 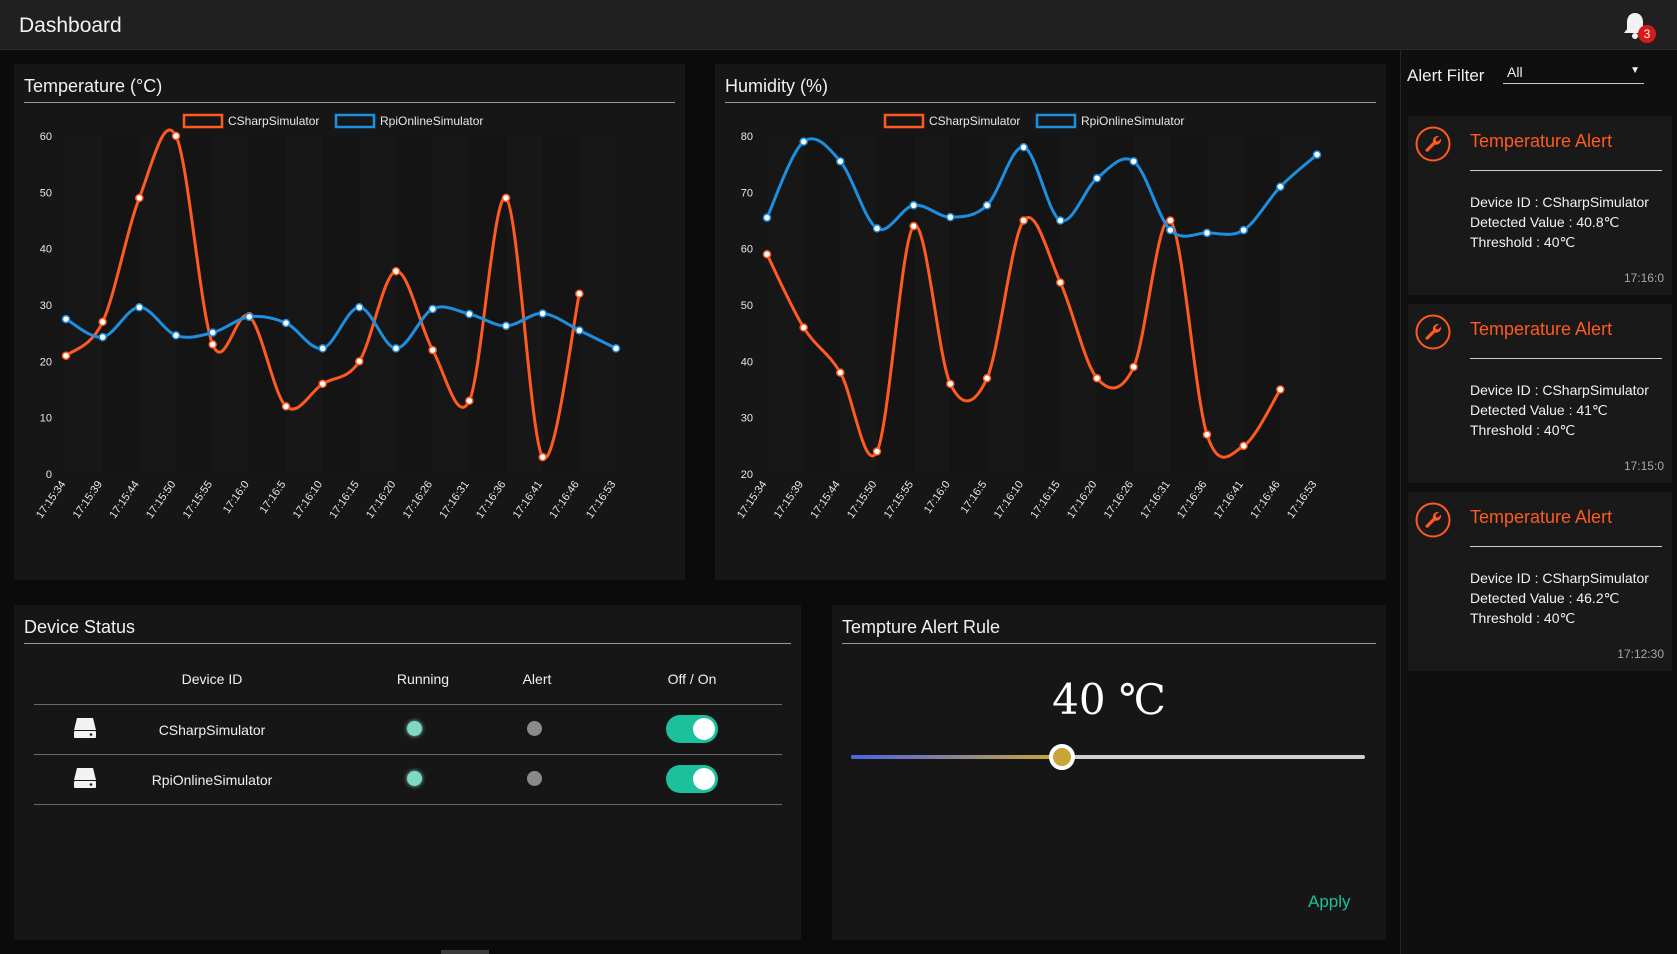 I want to click on notifications-button: 3, so click(x=1638, y=26).